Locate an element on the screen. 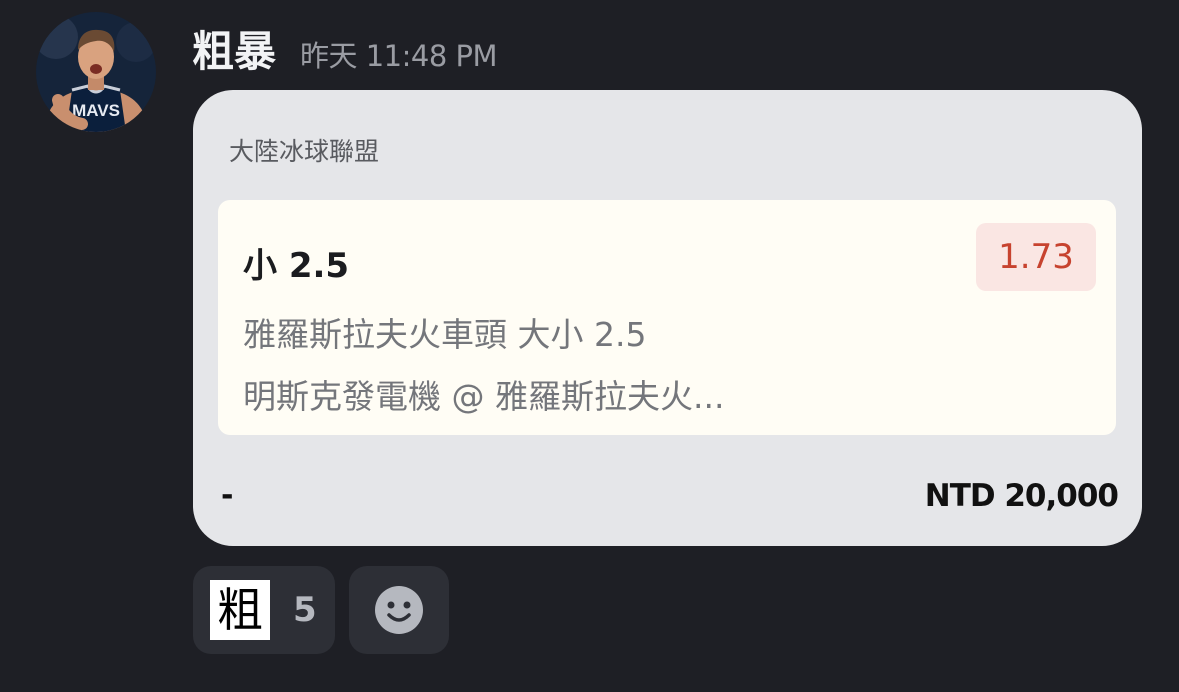 Image resolution: width=1179 pixels, height=692 pixels. smiley-face-icon is located at coordinates (399, 610).